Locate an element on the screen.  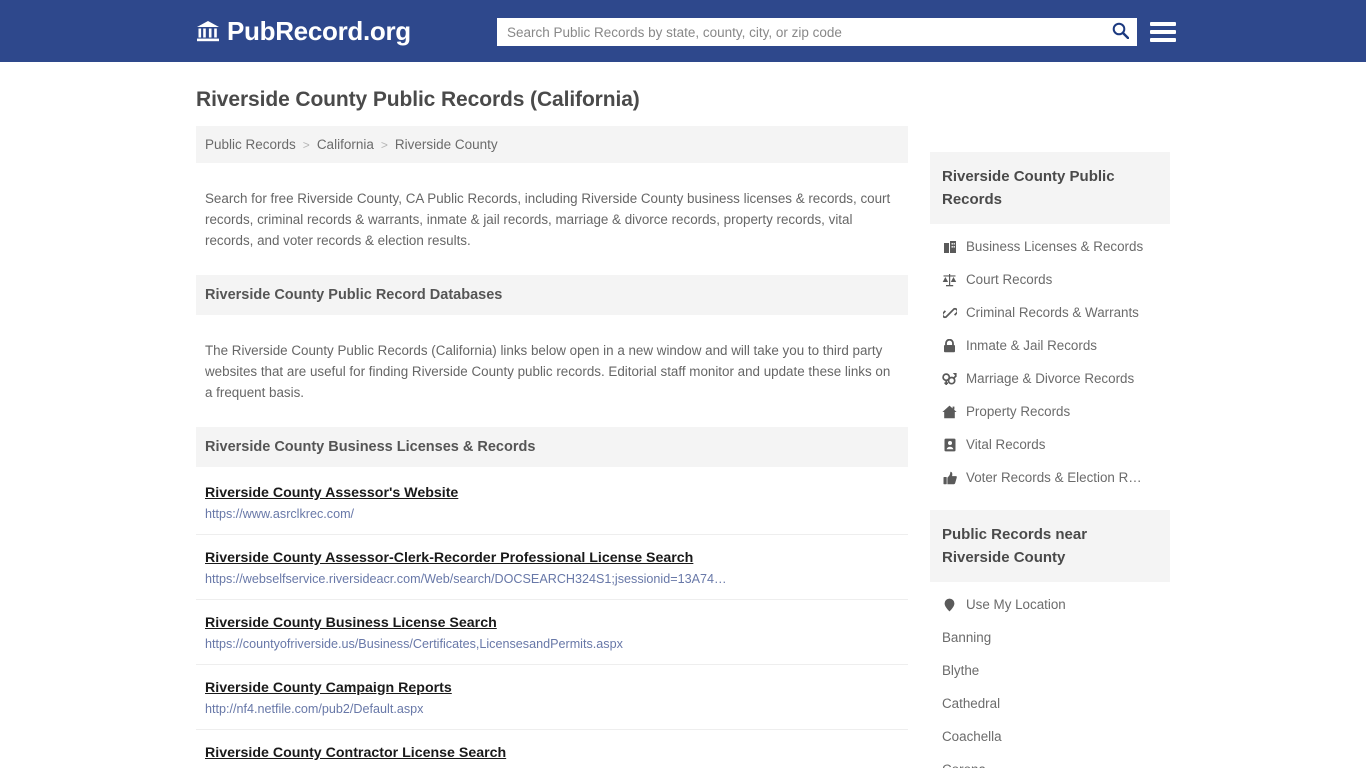
sidebar-item-label: Inmate & Jail Records is located at coordinates (1031, 345).